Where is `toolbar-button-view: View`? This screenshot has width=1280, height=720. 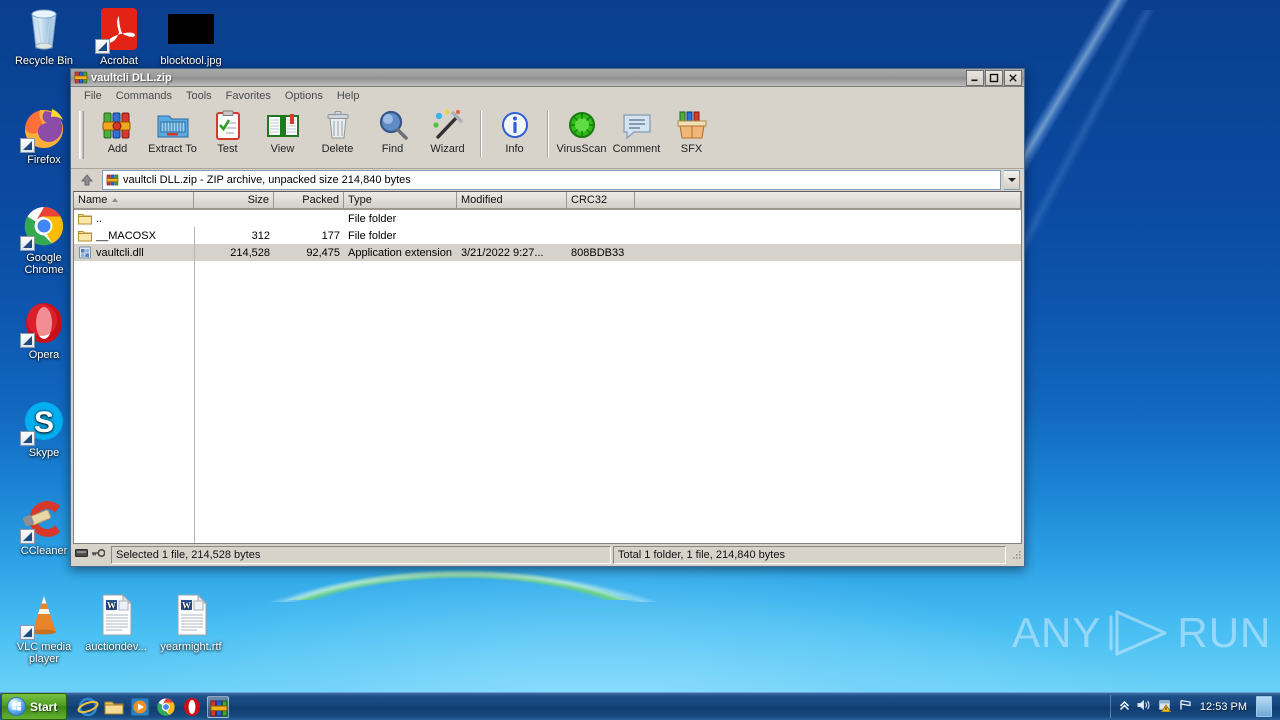 toolbar-button-view: View is located at coordinates (282, 135).